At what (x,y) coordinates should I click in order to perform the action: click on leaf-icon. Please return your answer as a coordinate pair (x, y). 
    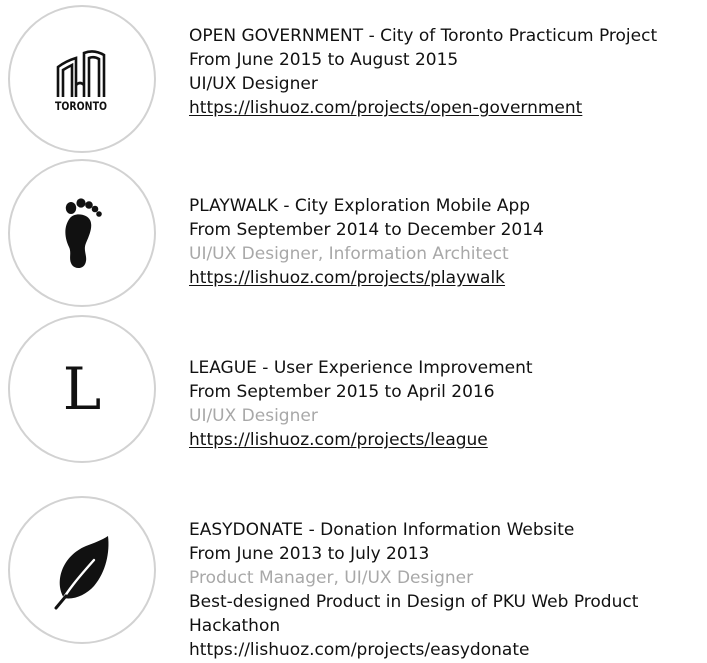
    Looking at the image, I should click on (81, 573).